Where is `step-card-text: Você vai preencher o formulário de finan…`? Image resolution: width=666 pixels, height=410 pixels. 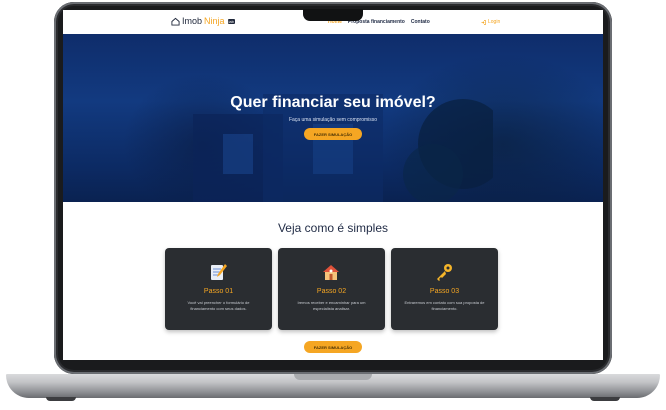
step-card-text: Você vai preencher o formulário de finan… is located at coordinates (218, 305).